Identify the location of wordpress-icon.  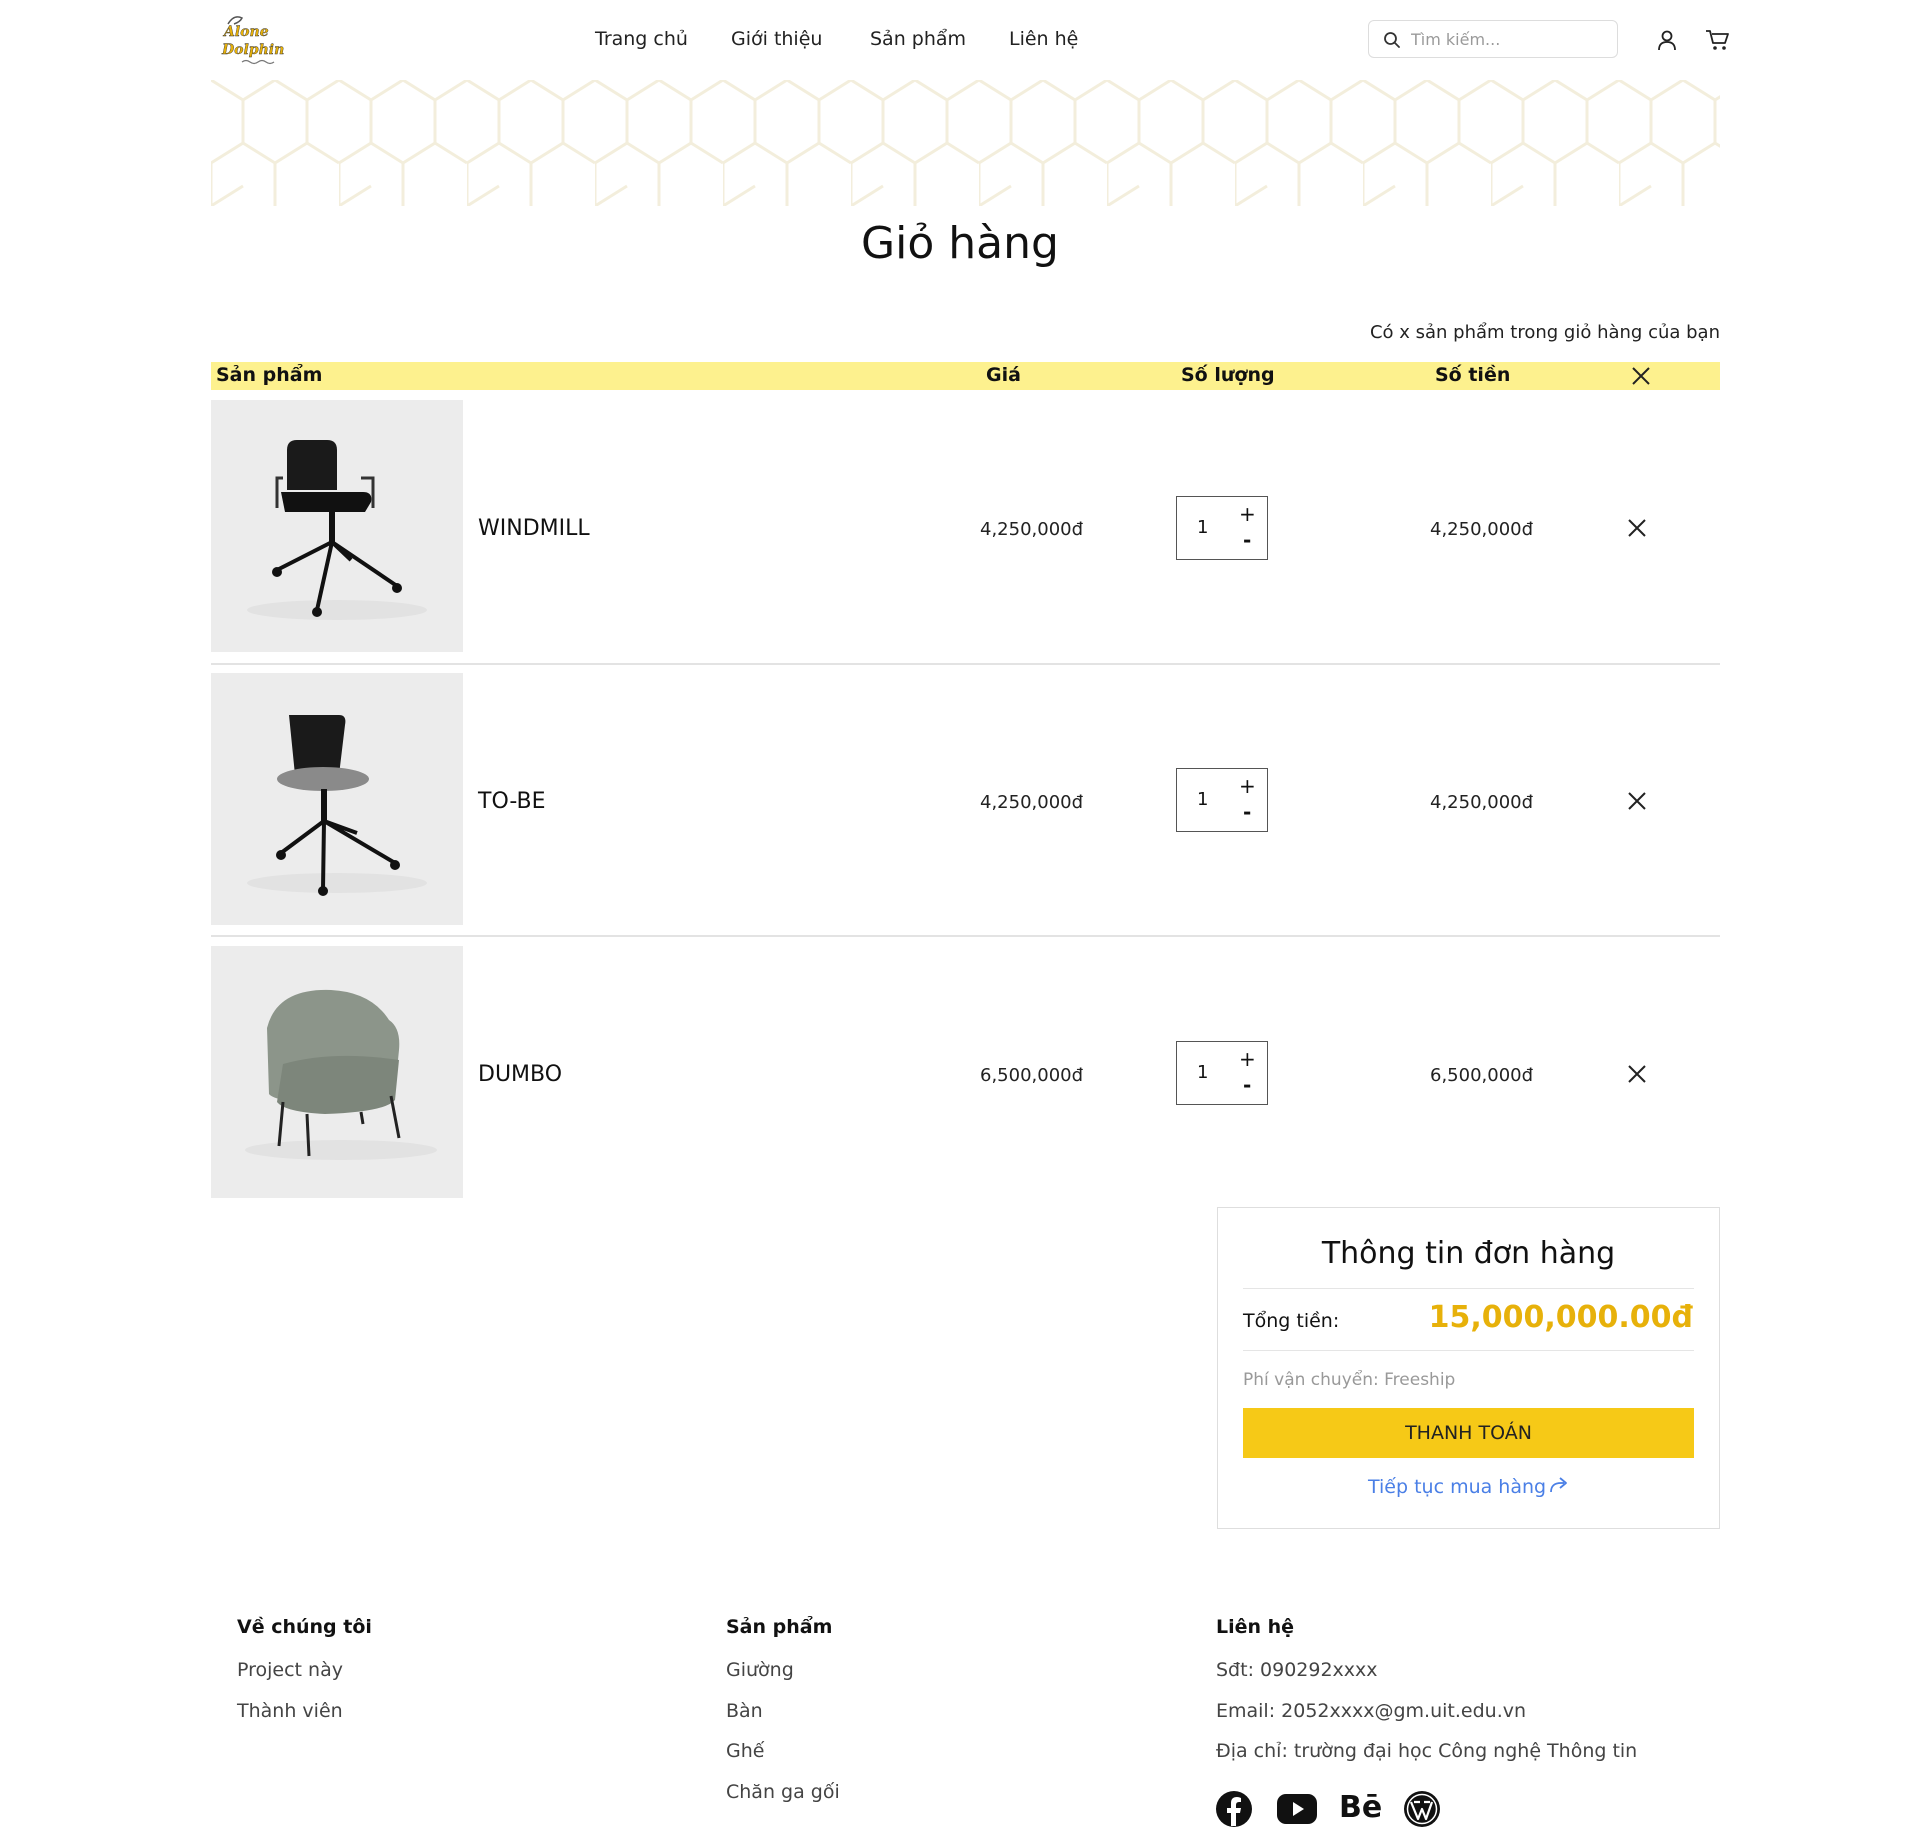
(1422, 1809).